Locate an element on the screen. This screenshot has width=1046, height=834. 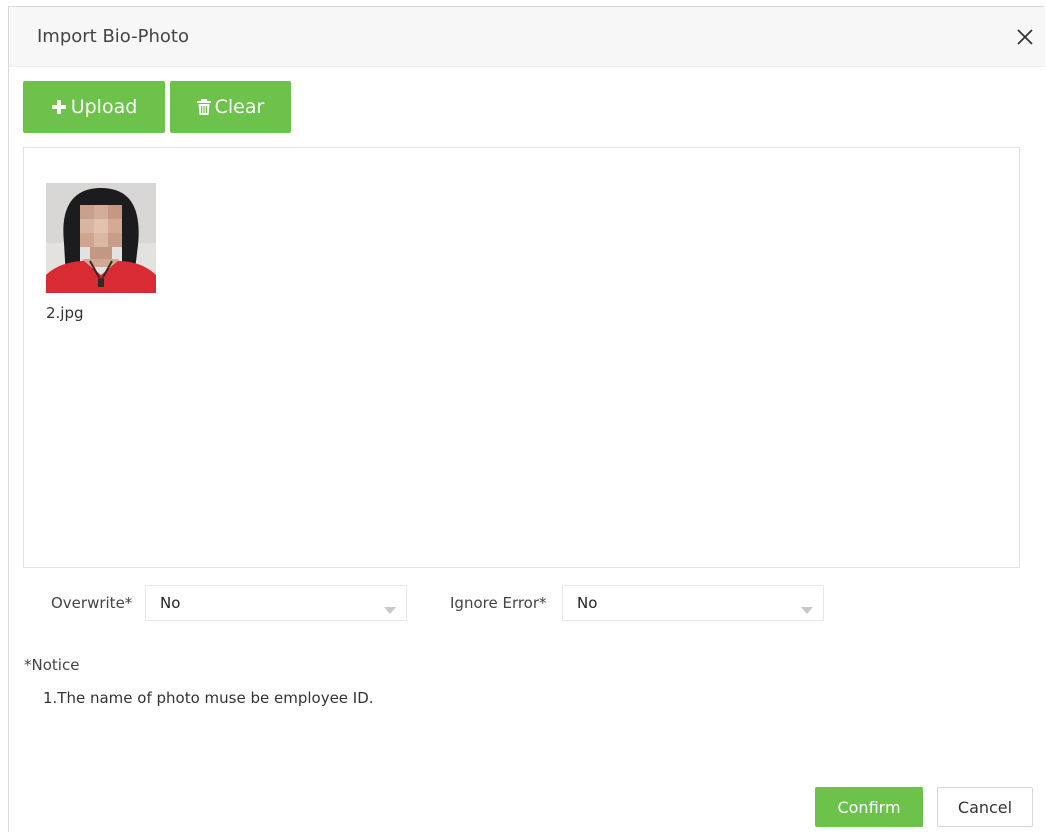
overwrite-value: No is located at coordinates (170, 603).